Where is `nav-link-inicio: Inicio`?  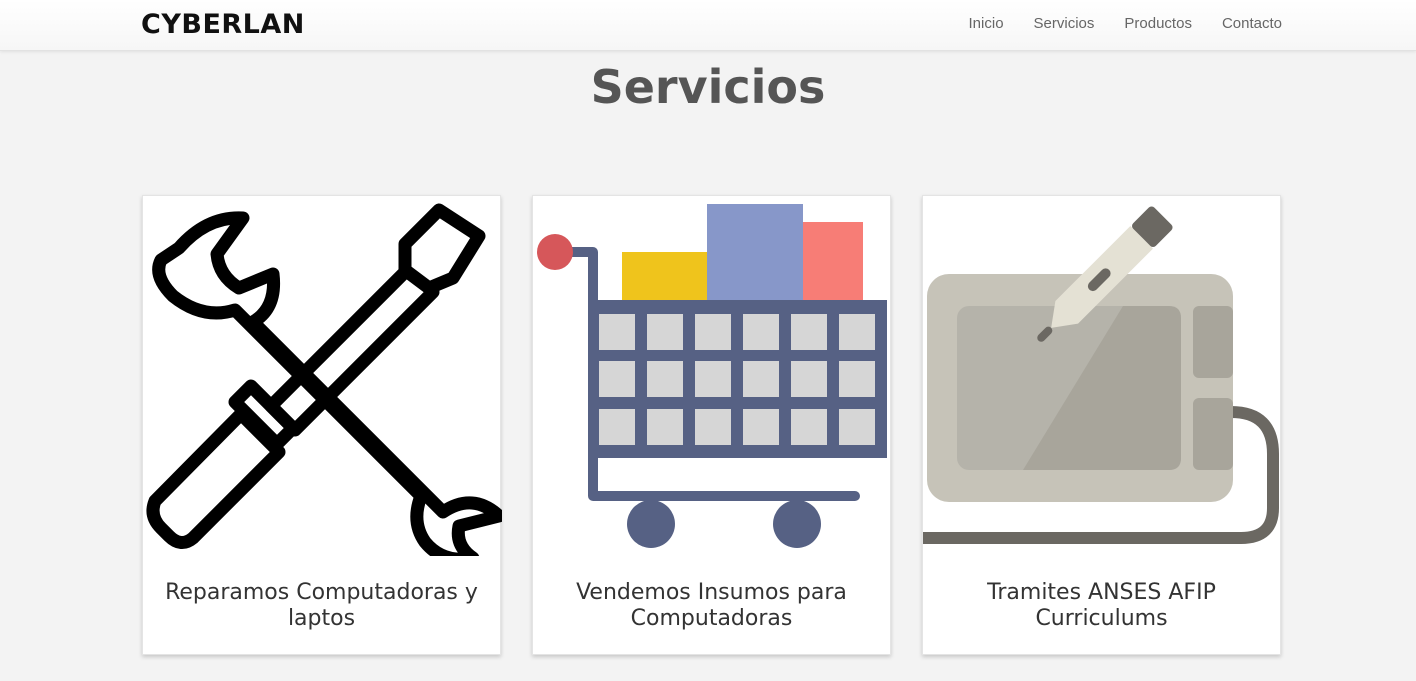
nav-link-inicio: Inicio is located at coordinates (986, 23).